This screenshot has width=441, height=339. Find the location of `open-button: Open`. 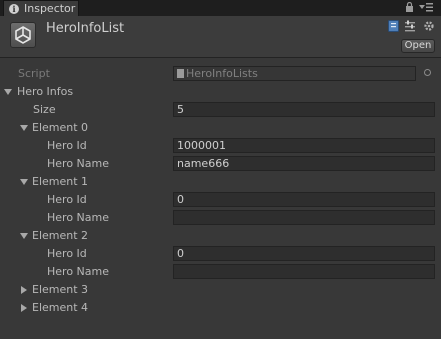

open-button: Open is located at coordinates (418, 46).